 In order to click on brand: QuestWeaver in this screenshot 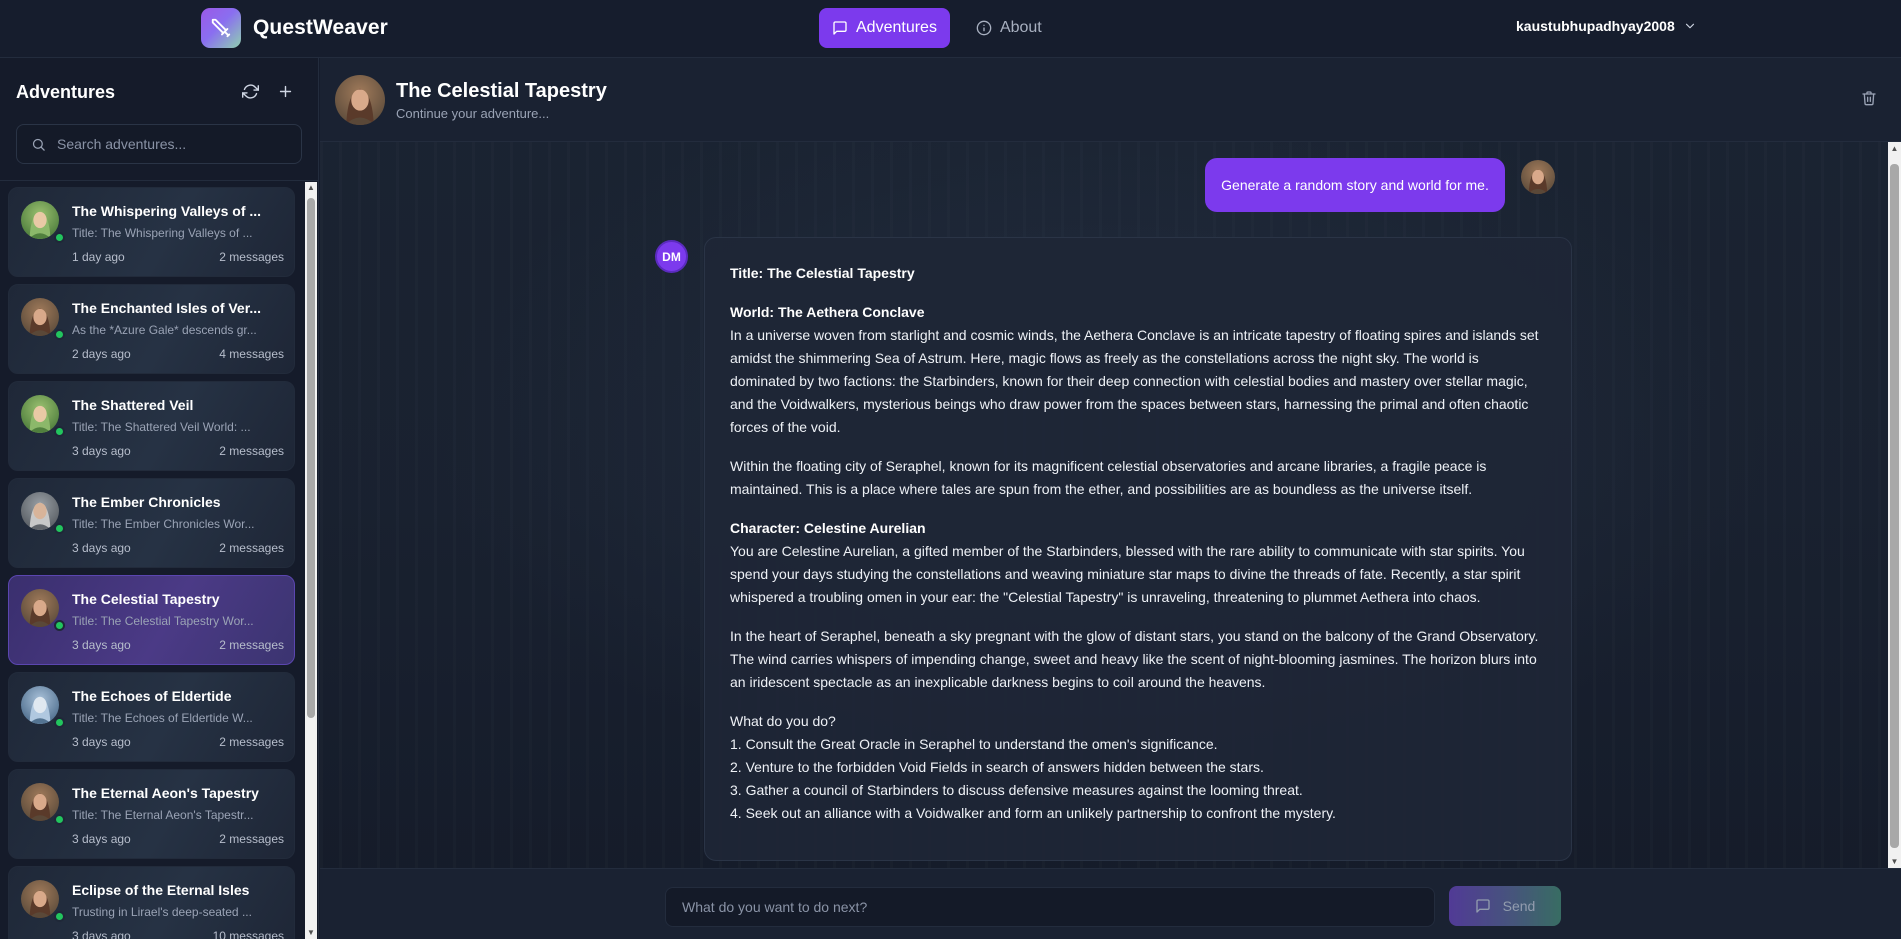, I will do `click(294, 28)`.